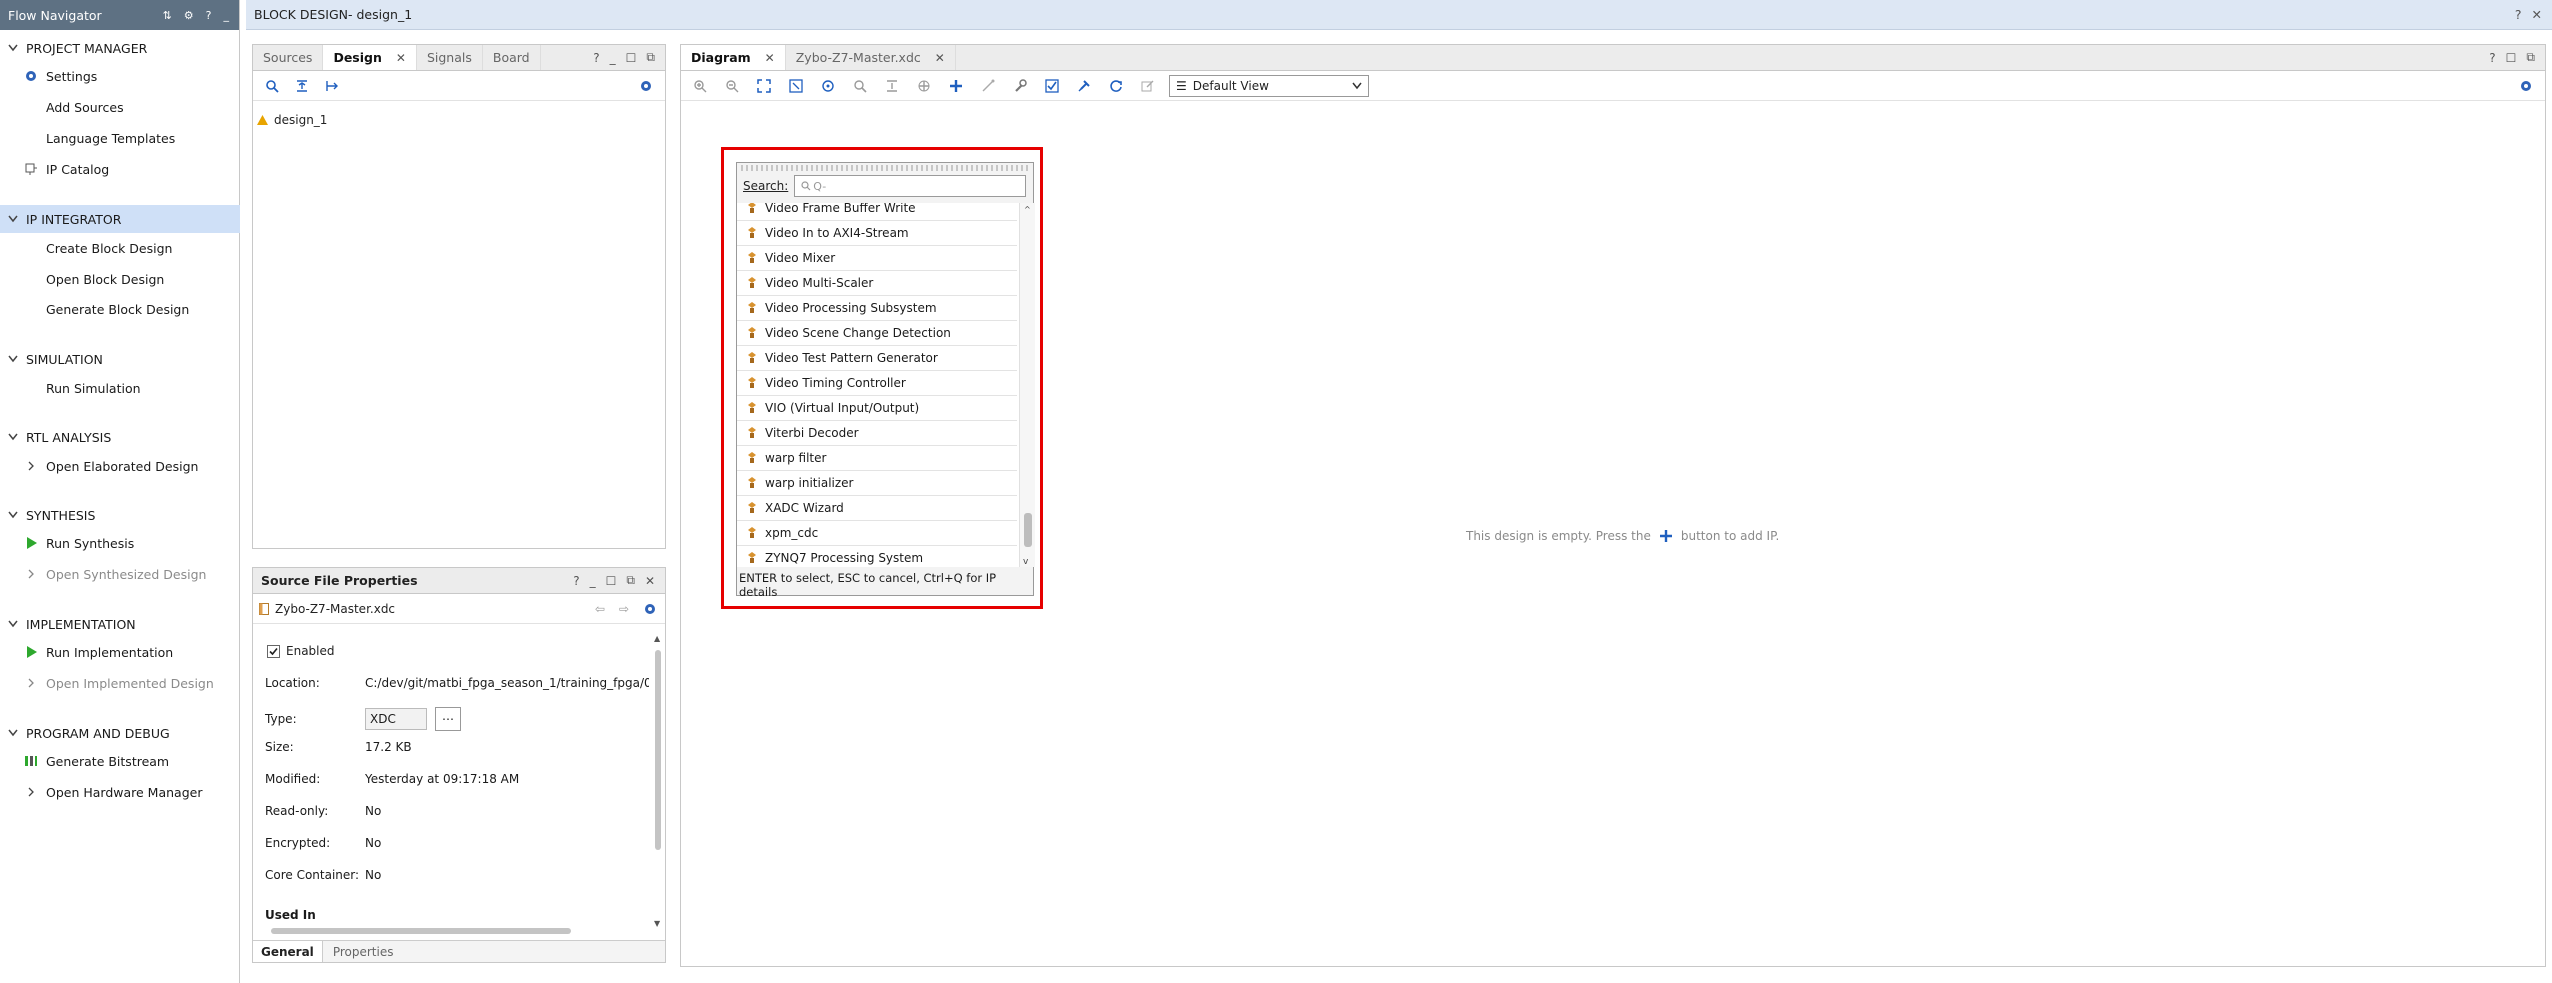  What do you see at coordinates (1027, 385) in the screenshot?
I see `ip-list-scrollbar: ^ v` at bounding box center [1027, 385].